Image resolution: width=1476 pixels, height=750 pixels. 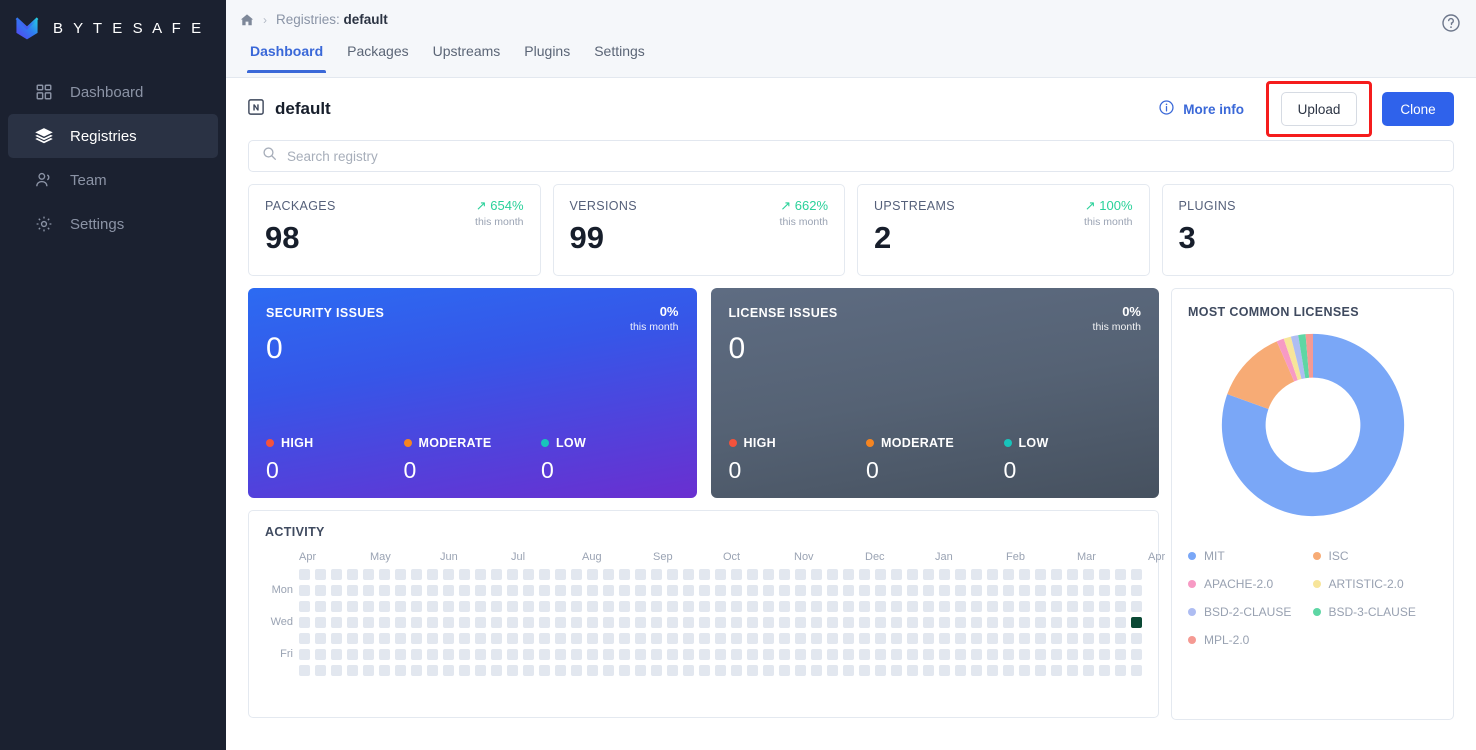 I want to click on sidebar-item-dashboard: Dashboard, so click(x=113, y=92).